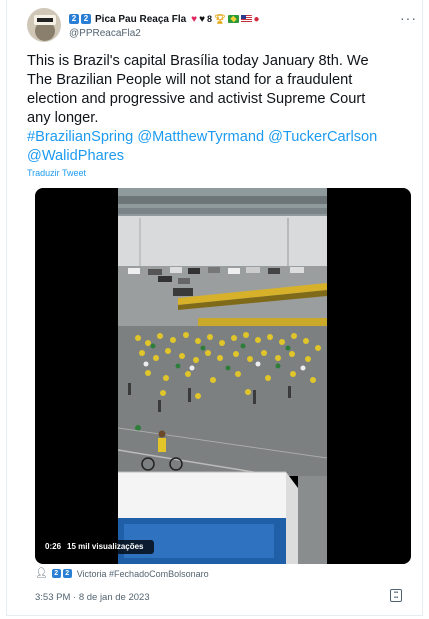  What do you see at coordinates (256, 19) in the screenshot?
I see `boxing-glove-icon: ●` at bounding box center [256, 19].